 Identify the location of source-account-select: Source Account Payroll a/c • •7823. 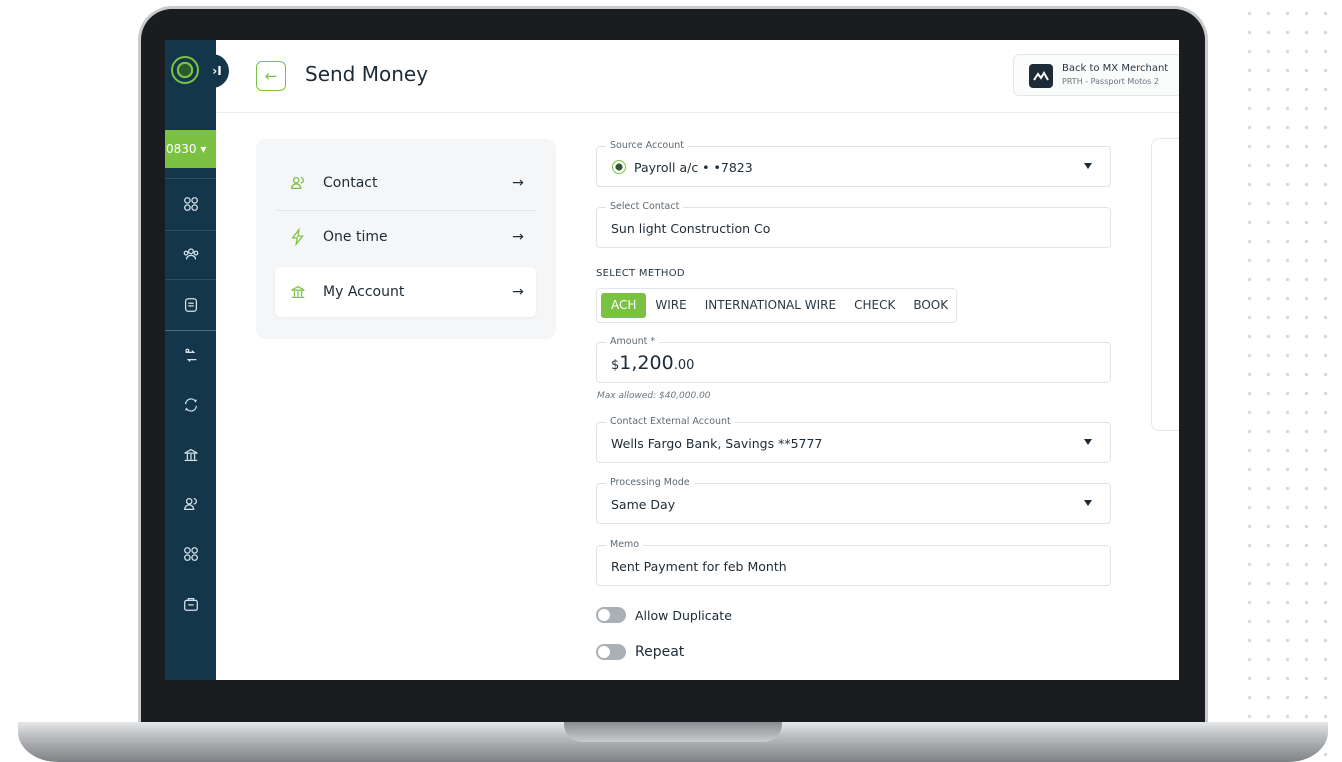
(853, 163).